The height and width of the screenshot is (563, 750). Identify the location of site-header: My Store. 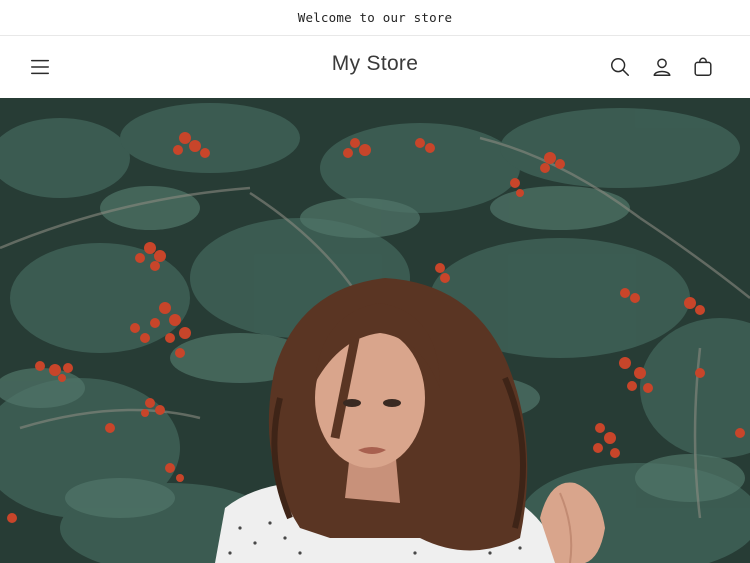
(375, 67).